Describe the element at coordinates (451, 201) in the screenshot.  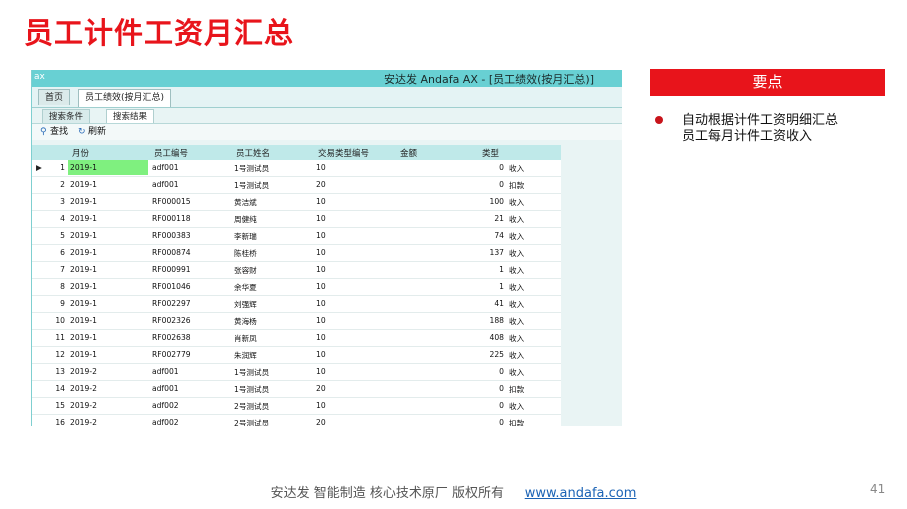
I see `cell-amount: 100` at that location.